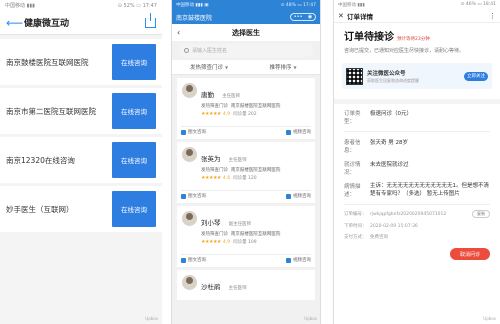 The height and width of the screenshot is (324, 500). I want to click on follow-button: 立即关注, so click(476, 76).